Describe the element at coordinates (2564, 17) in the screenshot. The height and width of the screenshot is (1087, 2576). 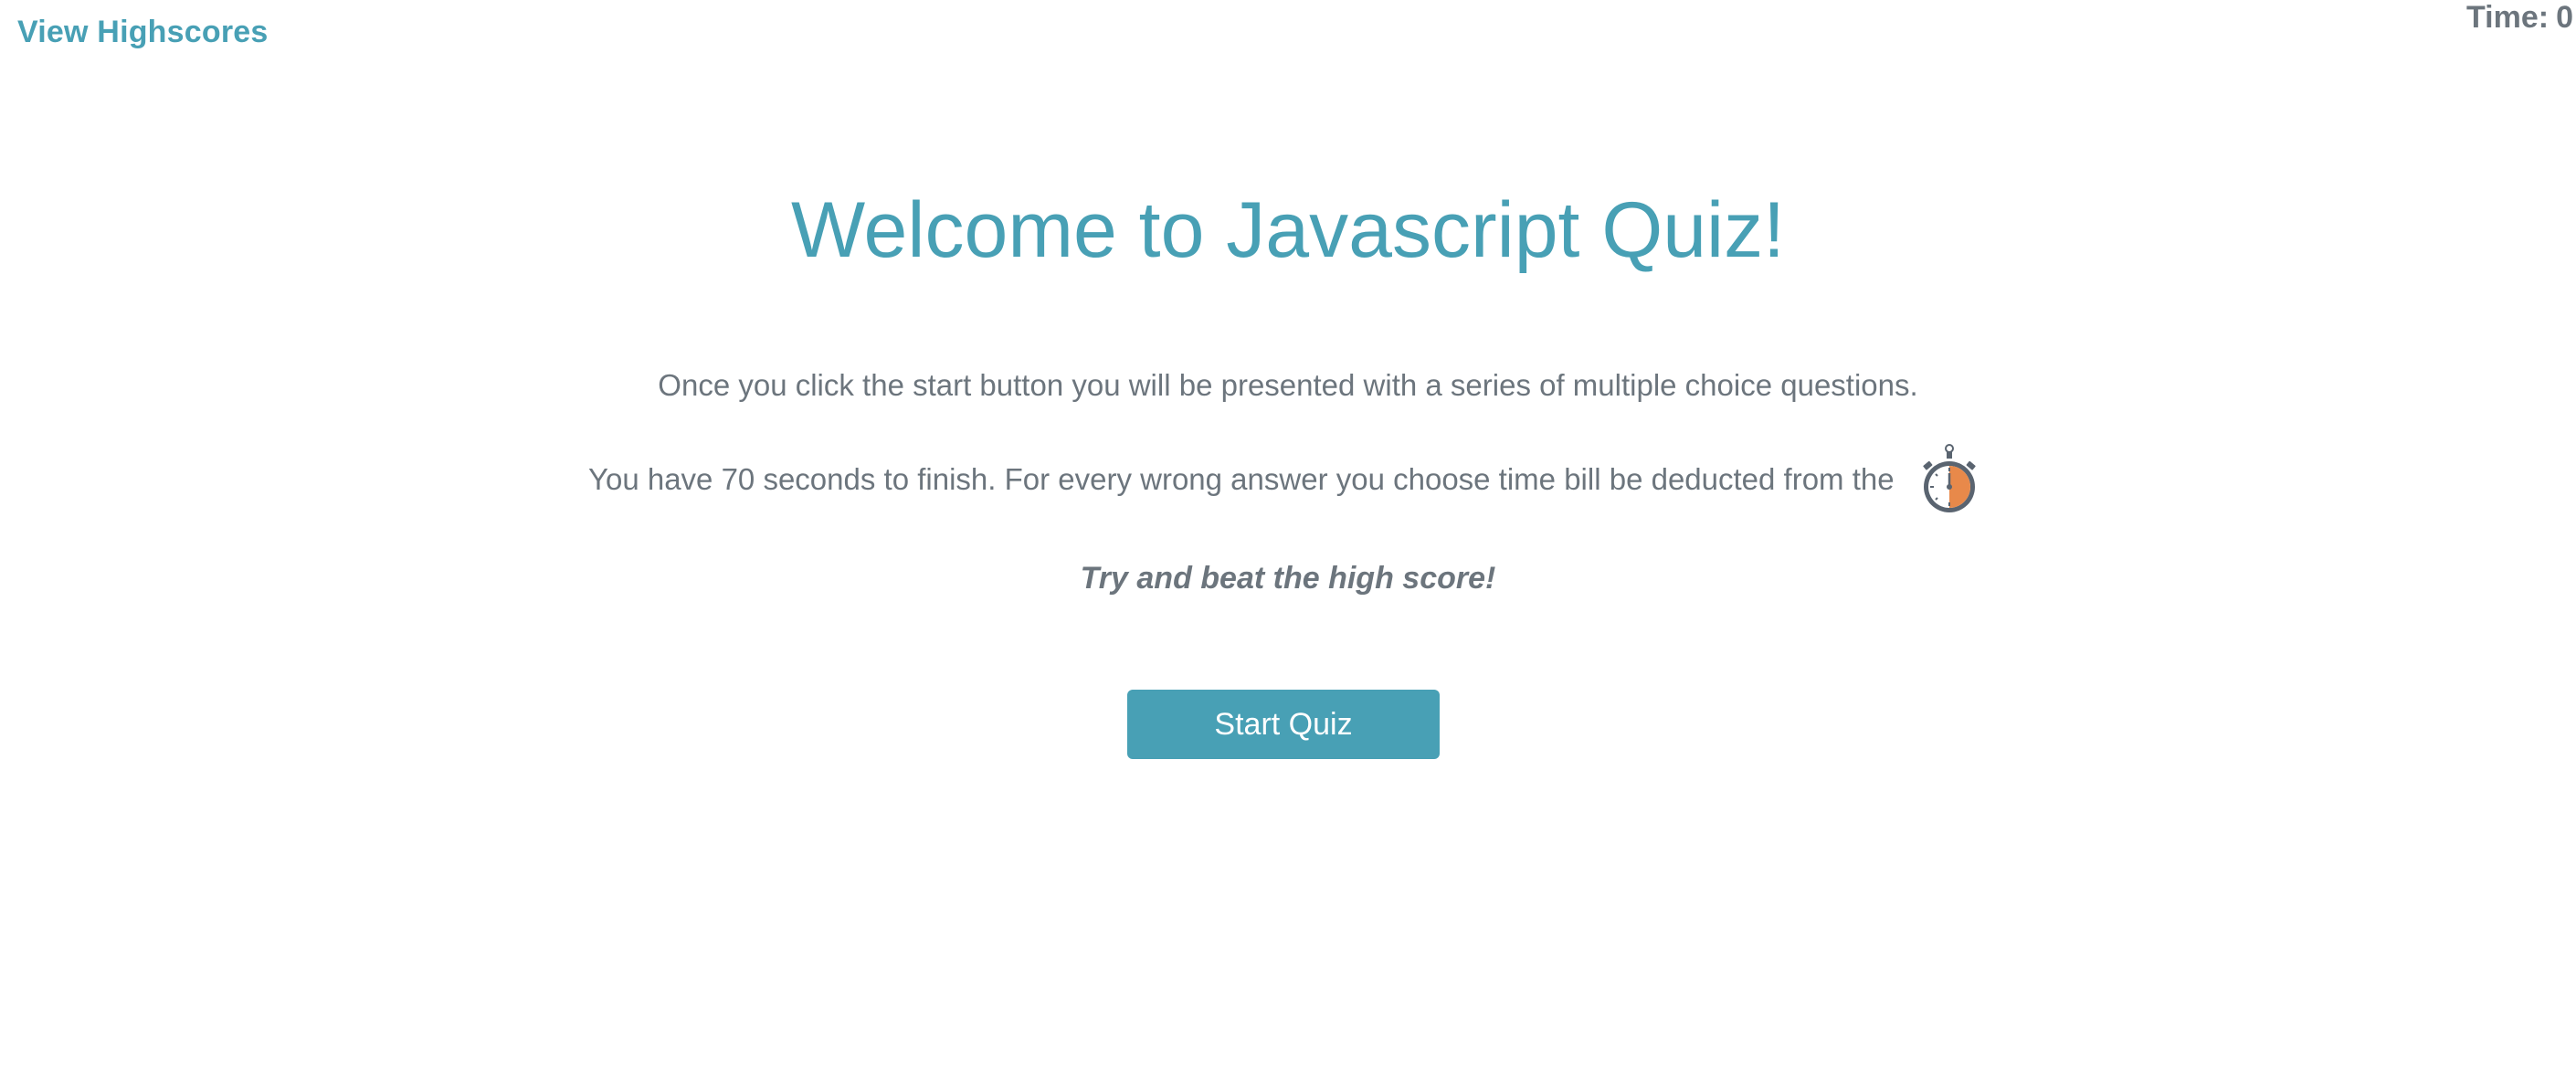
I see `timer-value: 0` at that location.